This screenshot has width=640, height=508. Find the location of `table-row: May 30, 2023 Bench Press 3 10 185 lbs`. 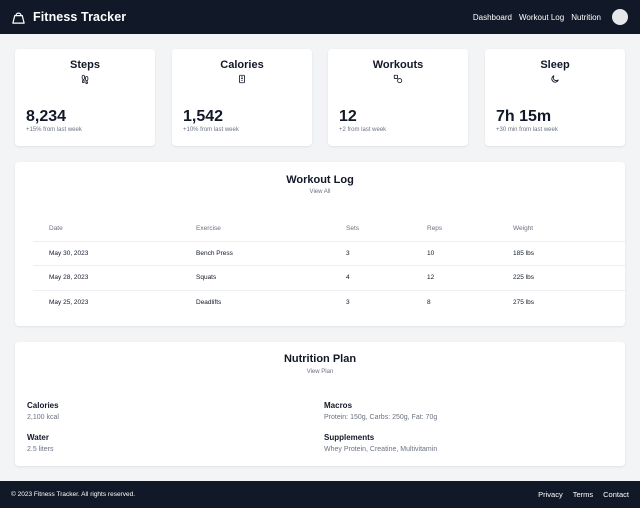

table-row: May 30, 2023 Bench Press 3 10 185 lbs is located at coordinates (330, 253).